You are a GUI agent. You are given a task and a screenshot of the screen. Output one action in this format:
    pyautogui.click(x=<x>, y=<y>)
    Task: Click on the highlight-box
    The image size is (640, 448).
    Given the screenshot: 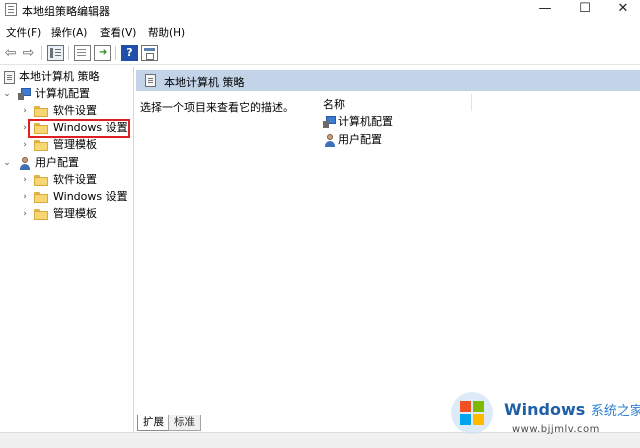 What is the action you would take?
    pyautogui.click(x=79, y=128)
    